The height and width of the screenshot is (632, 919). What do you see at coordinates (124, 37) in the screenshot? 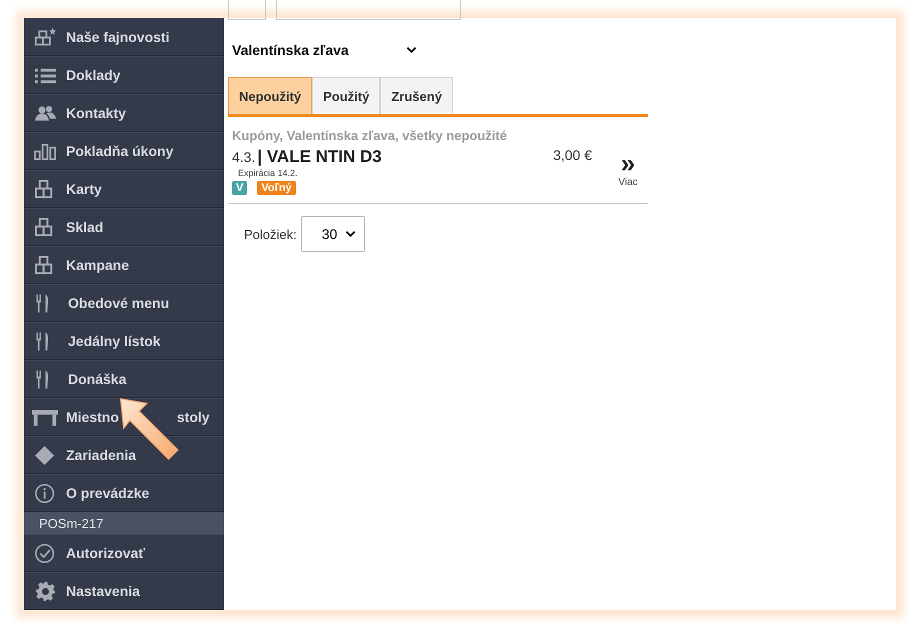
I see `sidebar-item: Naše fajnovosti` at bounding box center [124, 37].